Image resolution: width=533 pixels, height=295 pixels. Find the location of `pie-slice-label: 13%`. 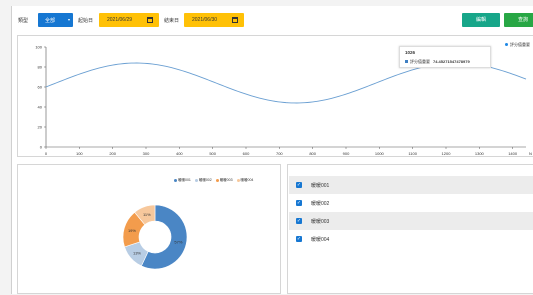

pie-slice-label: 13% is located at coordinates (137, 252).